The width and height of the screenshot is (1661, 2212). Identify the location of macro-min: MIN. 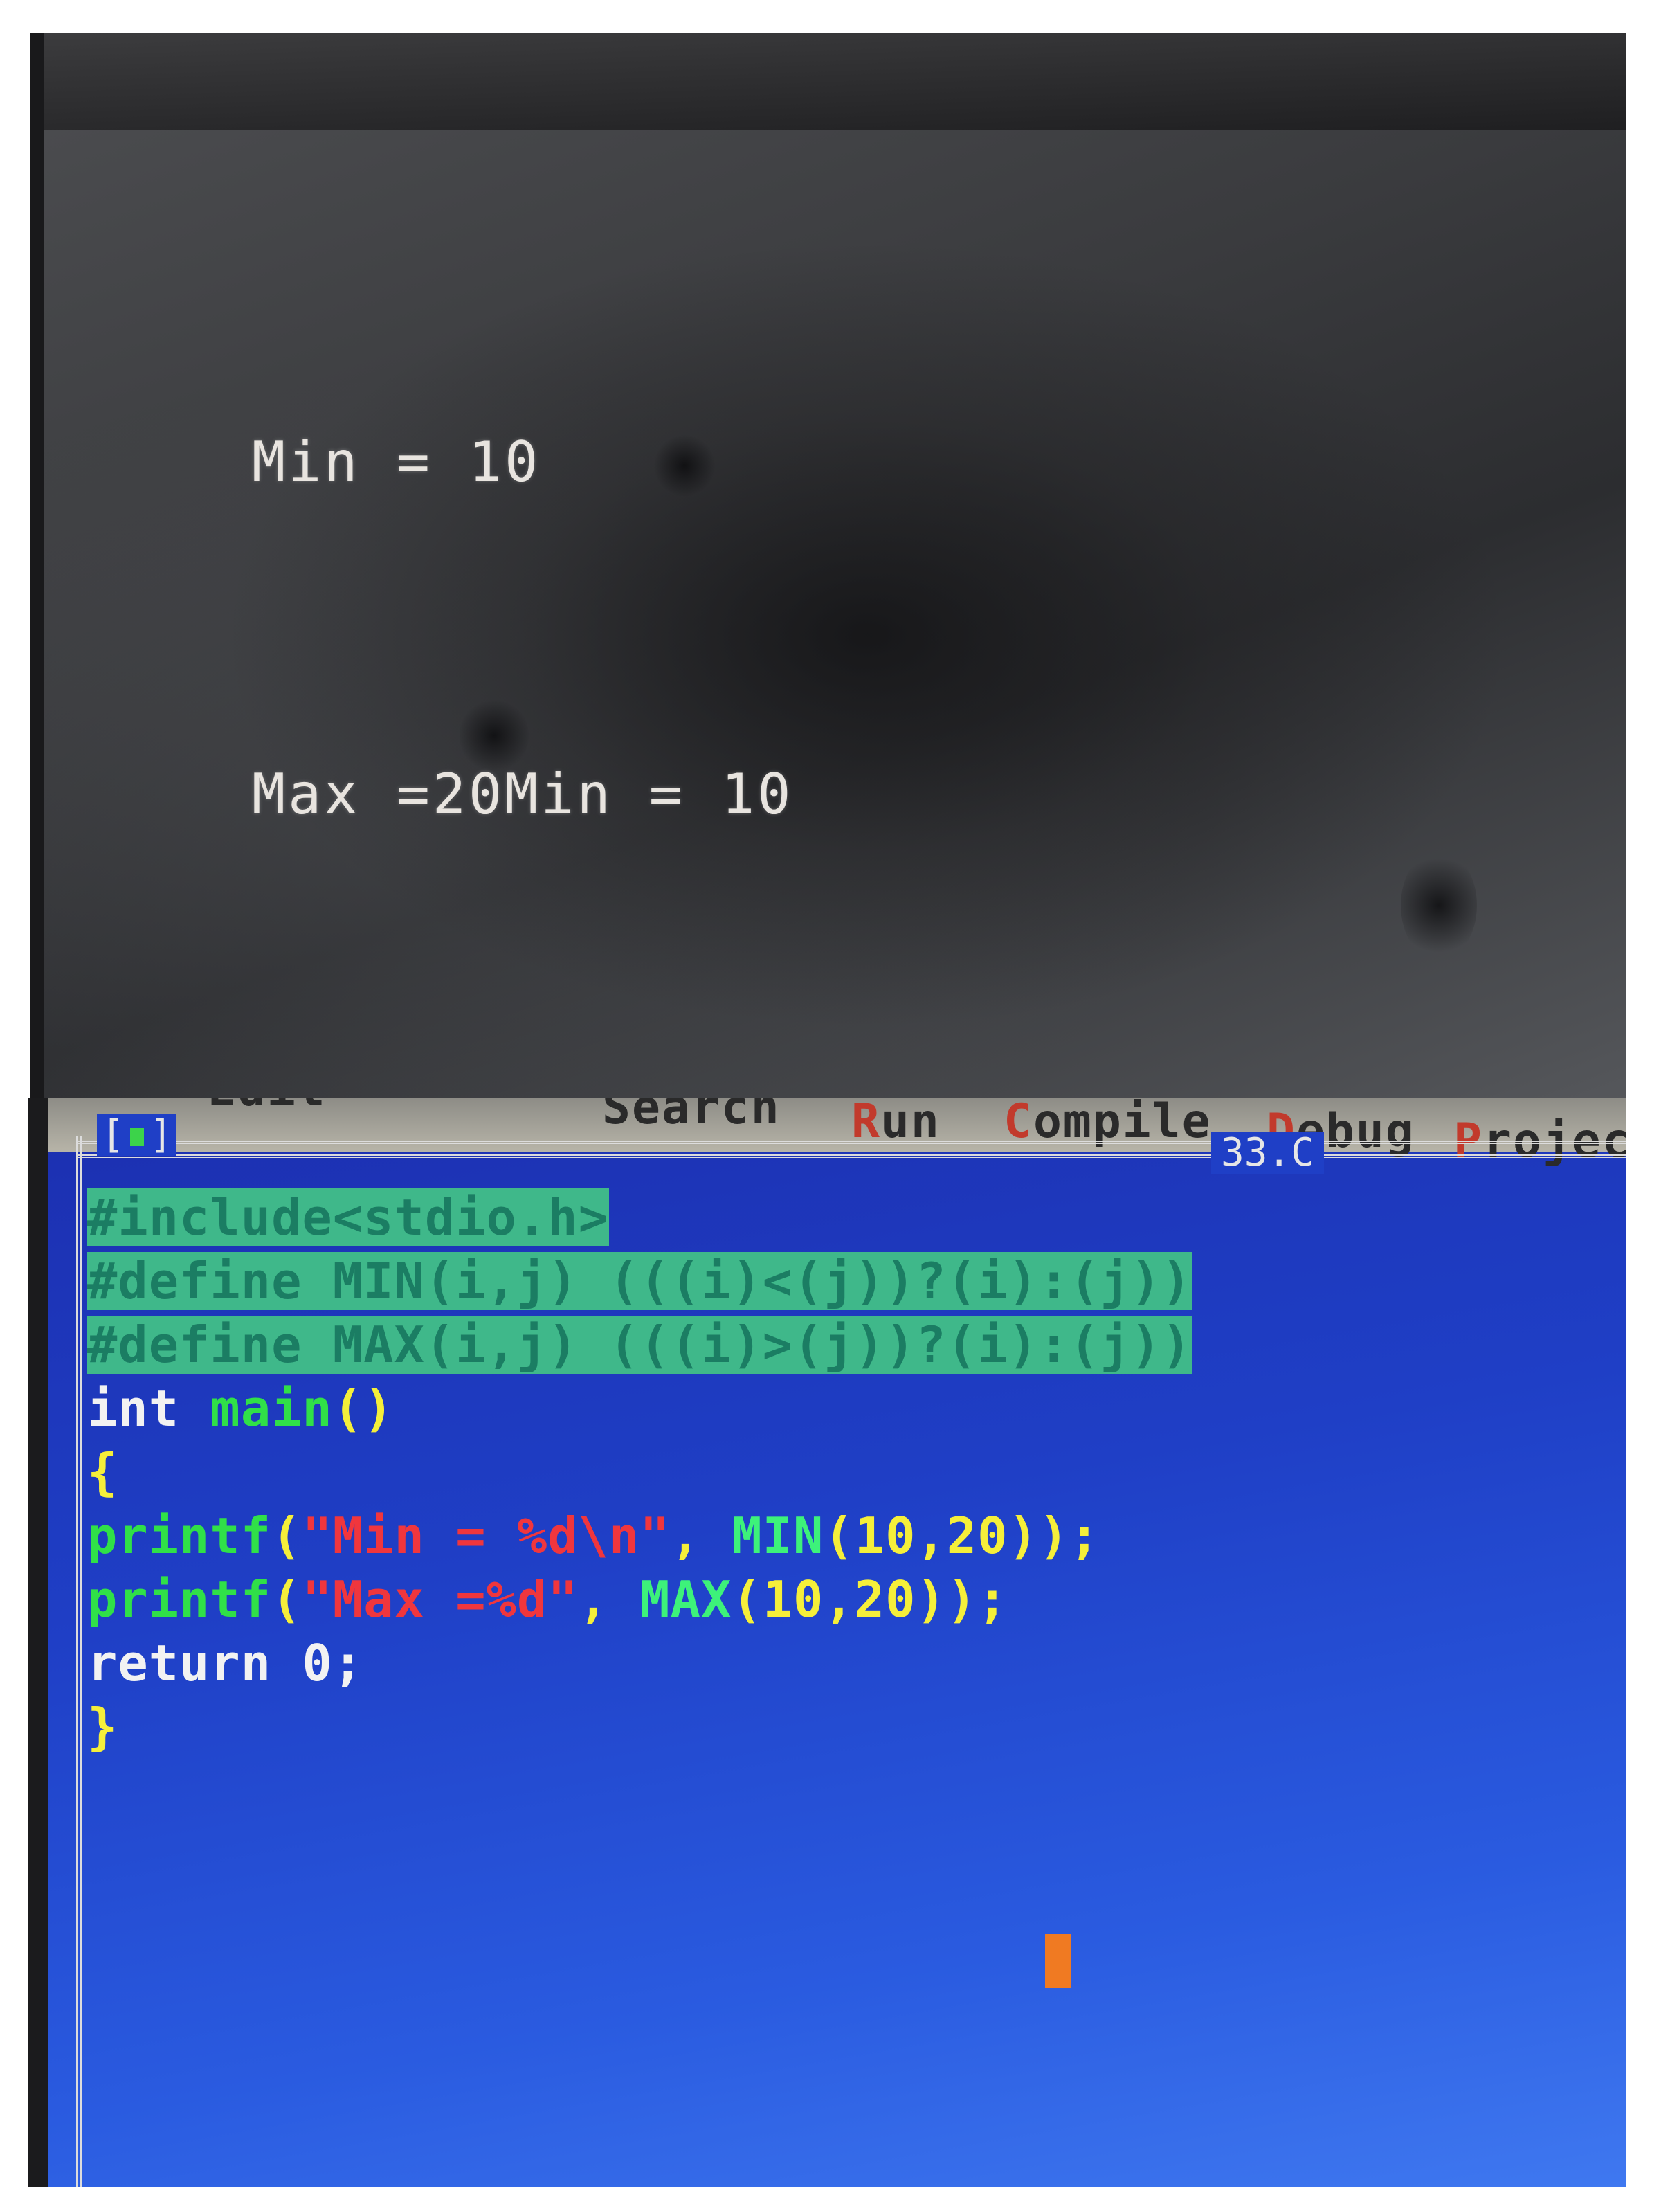
(778, 1536).